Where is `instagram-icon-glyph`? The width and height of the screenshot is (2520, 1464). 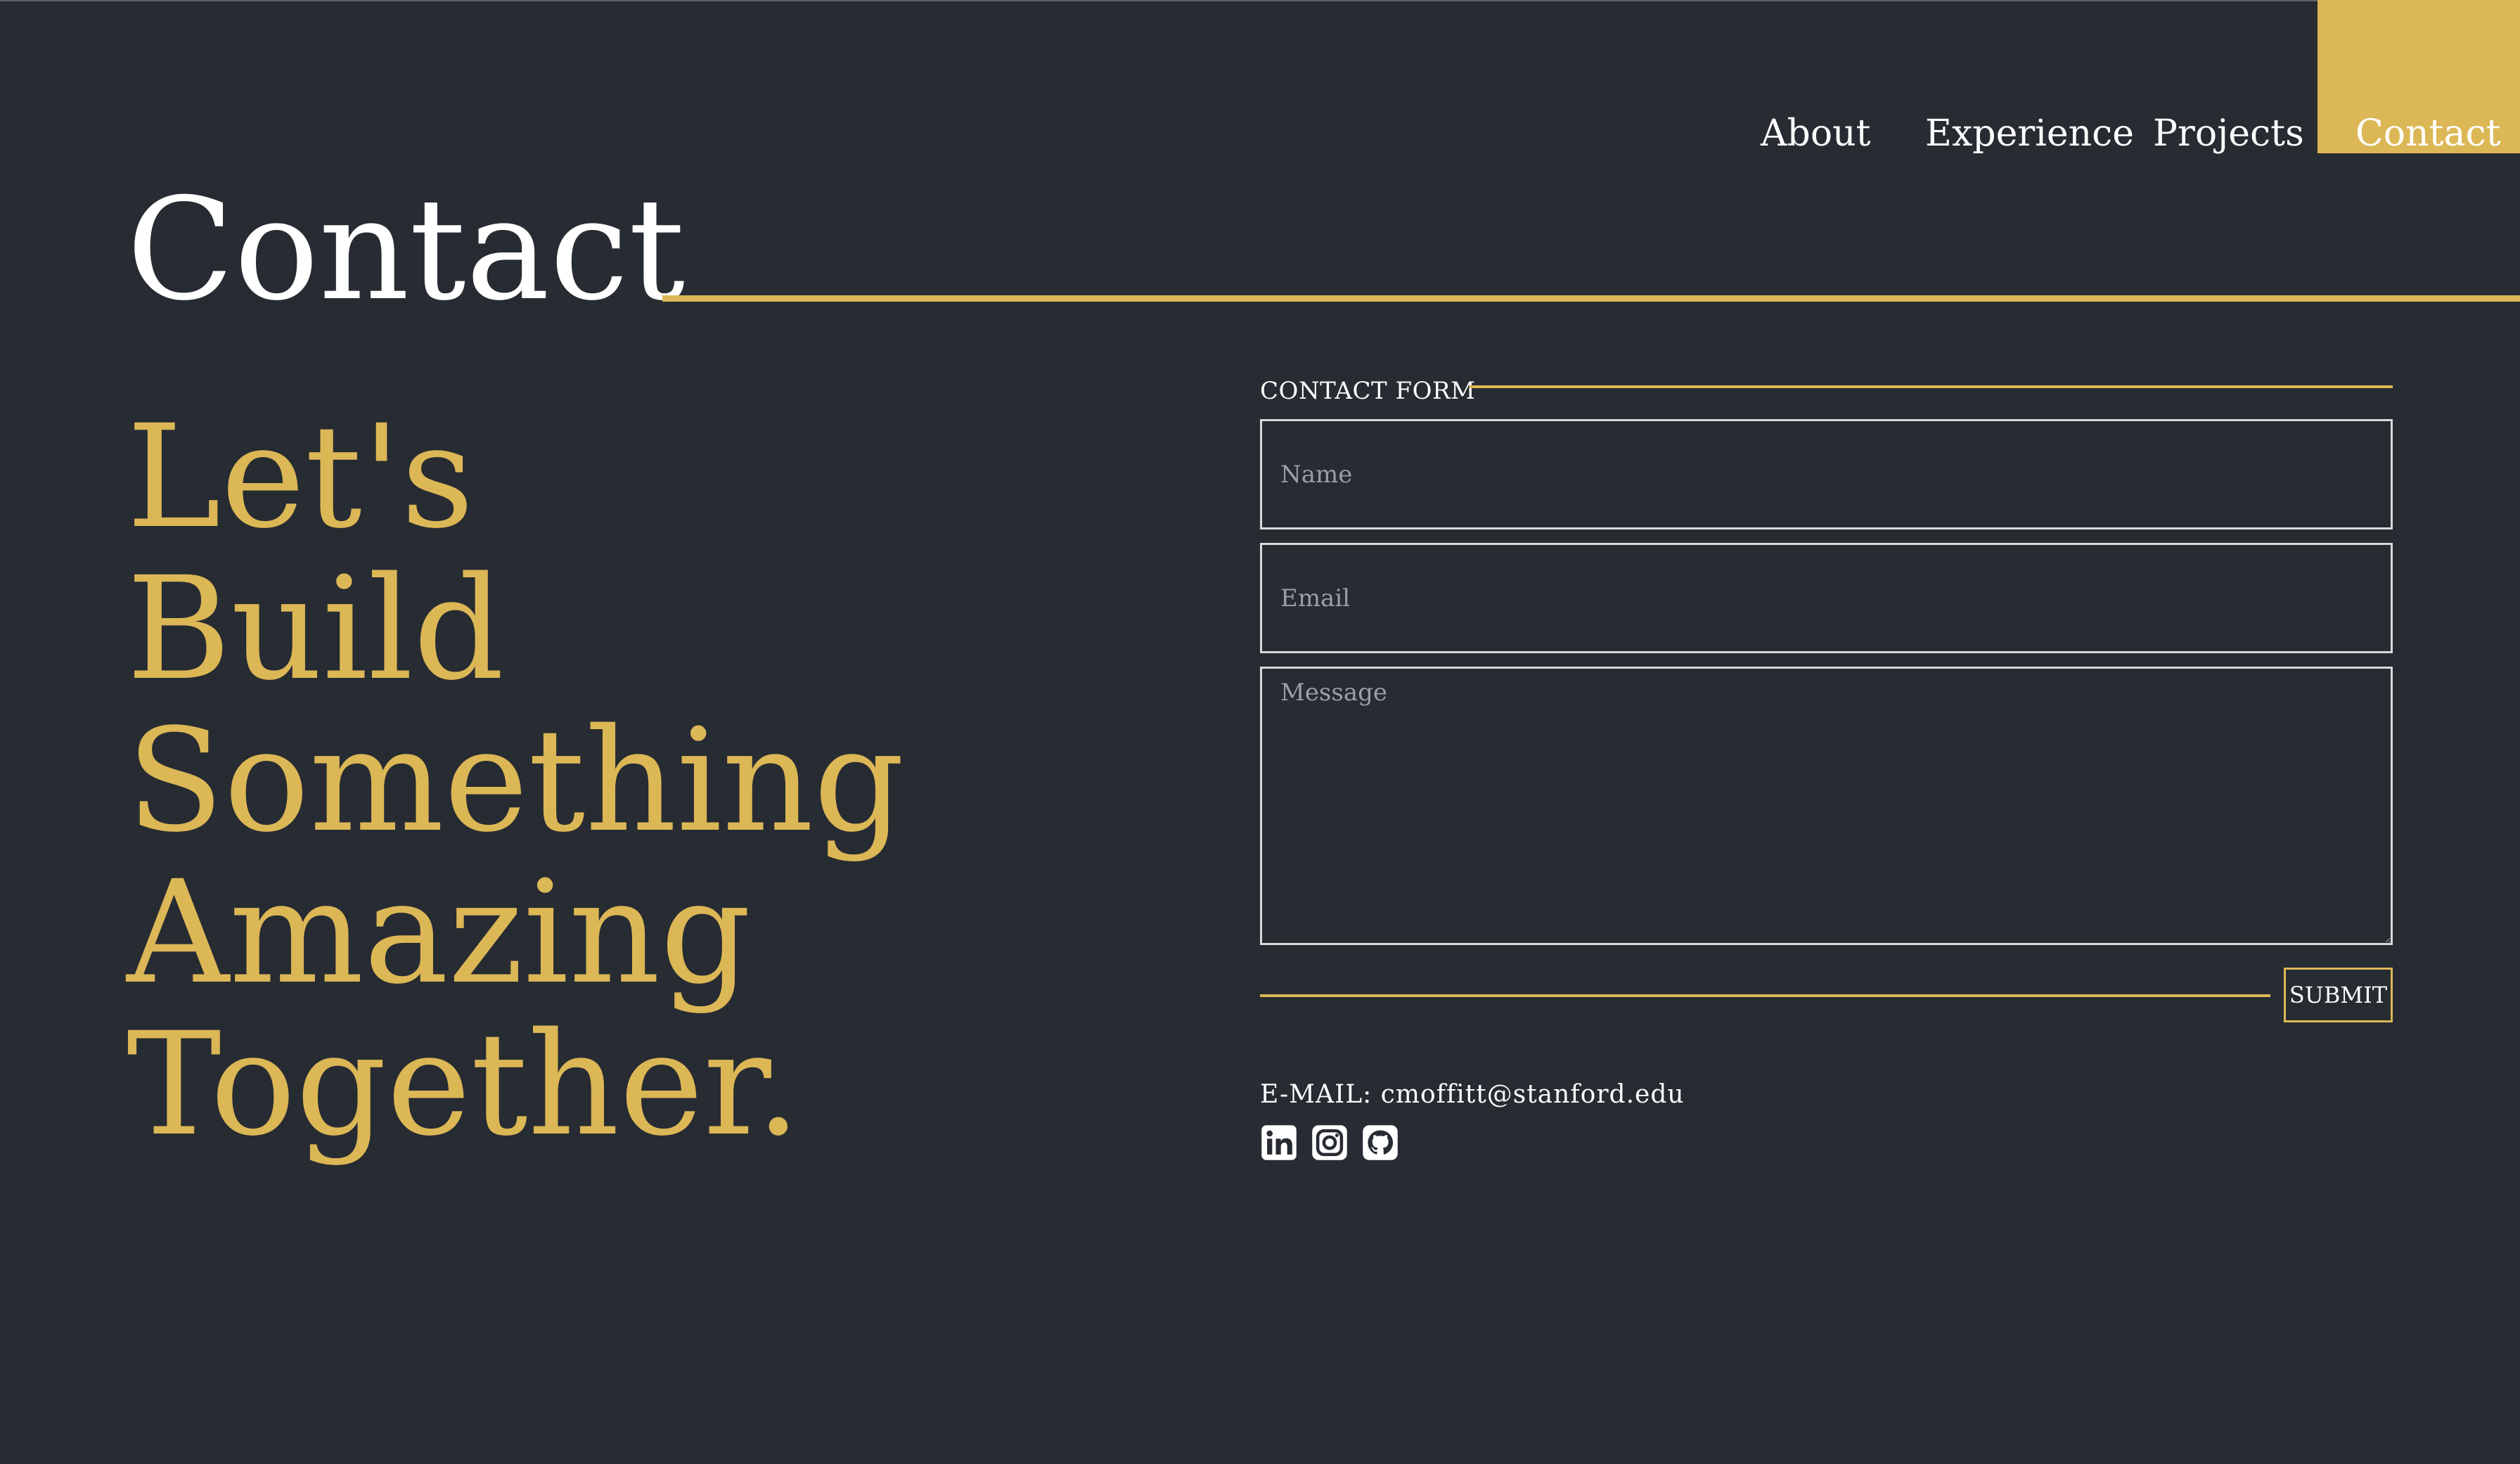 instagram-icon-glyph is located at coordinates (1329, 1143).